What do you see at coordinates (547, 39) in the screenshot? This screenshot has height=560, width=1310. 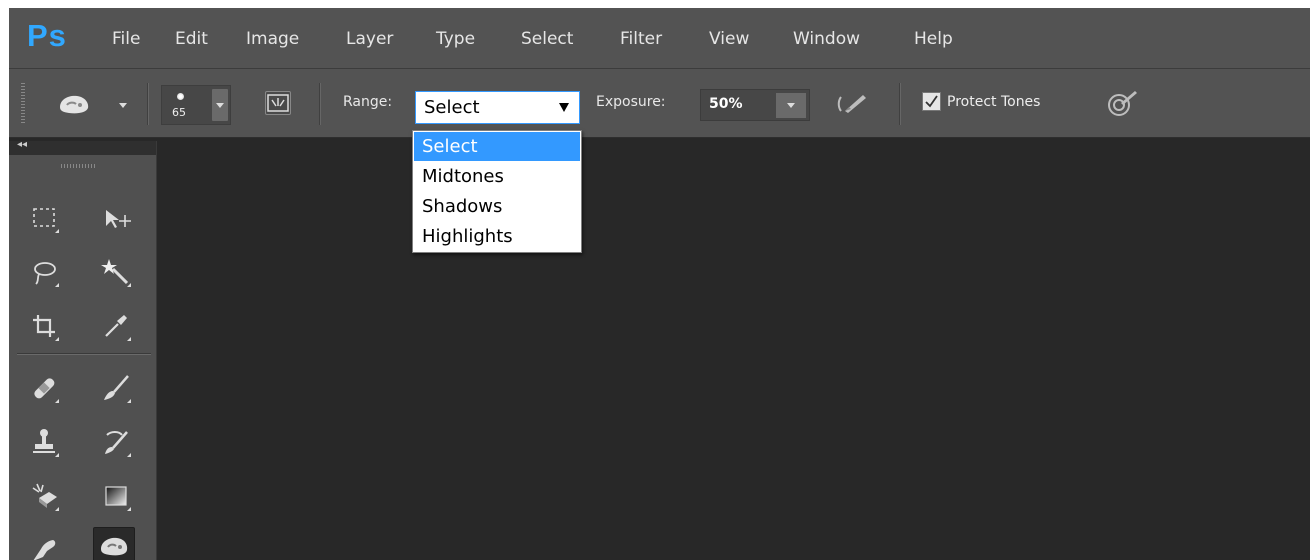 I see `menu-select: Select` at bounding box center [547, 39].